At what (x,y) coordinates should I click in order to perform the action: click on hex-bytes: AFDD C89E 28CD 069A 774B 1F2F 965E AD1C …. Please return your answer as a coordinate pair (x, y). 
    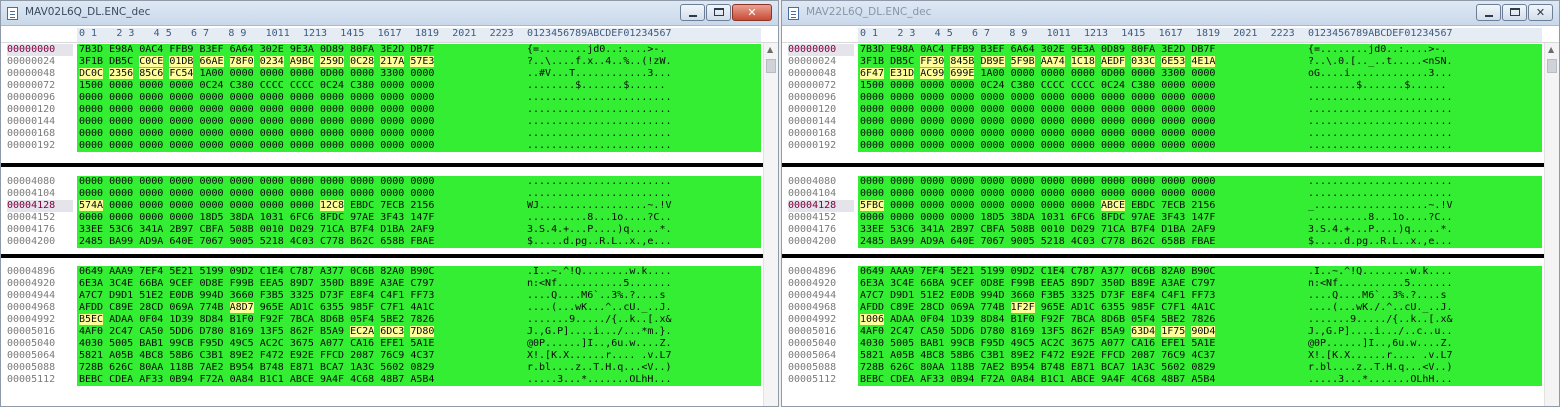
    Looking at the image, I should click on (1082, 308).